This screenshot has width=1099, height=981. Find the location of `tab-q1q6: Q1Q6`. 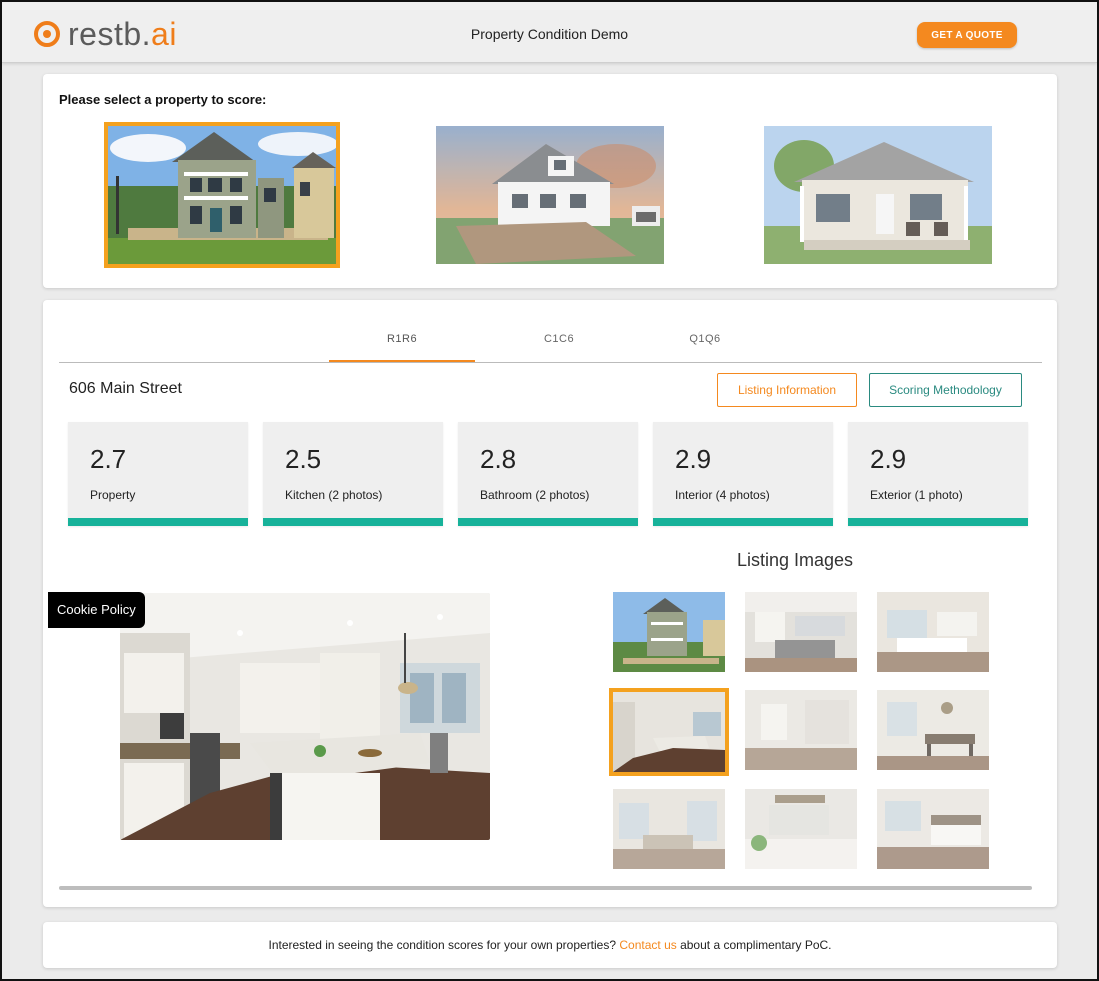

tab-q1q6: Q1Q6 is located at coordinates (705, 341).